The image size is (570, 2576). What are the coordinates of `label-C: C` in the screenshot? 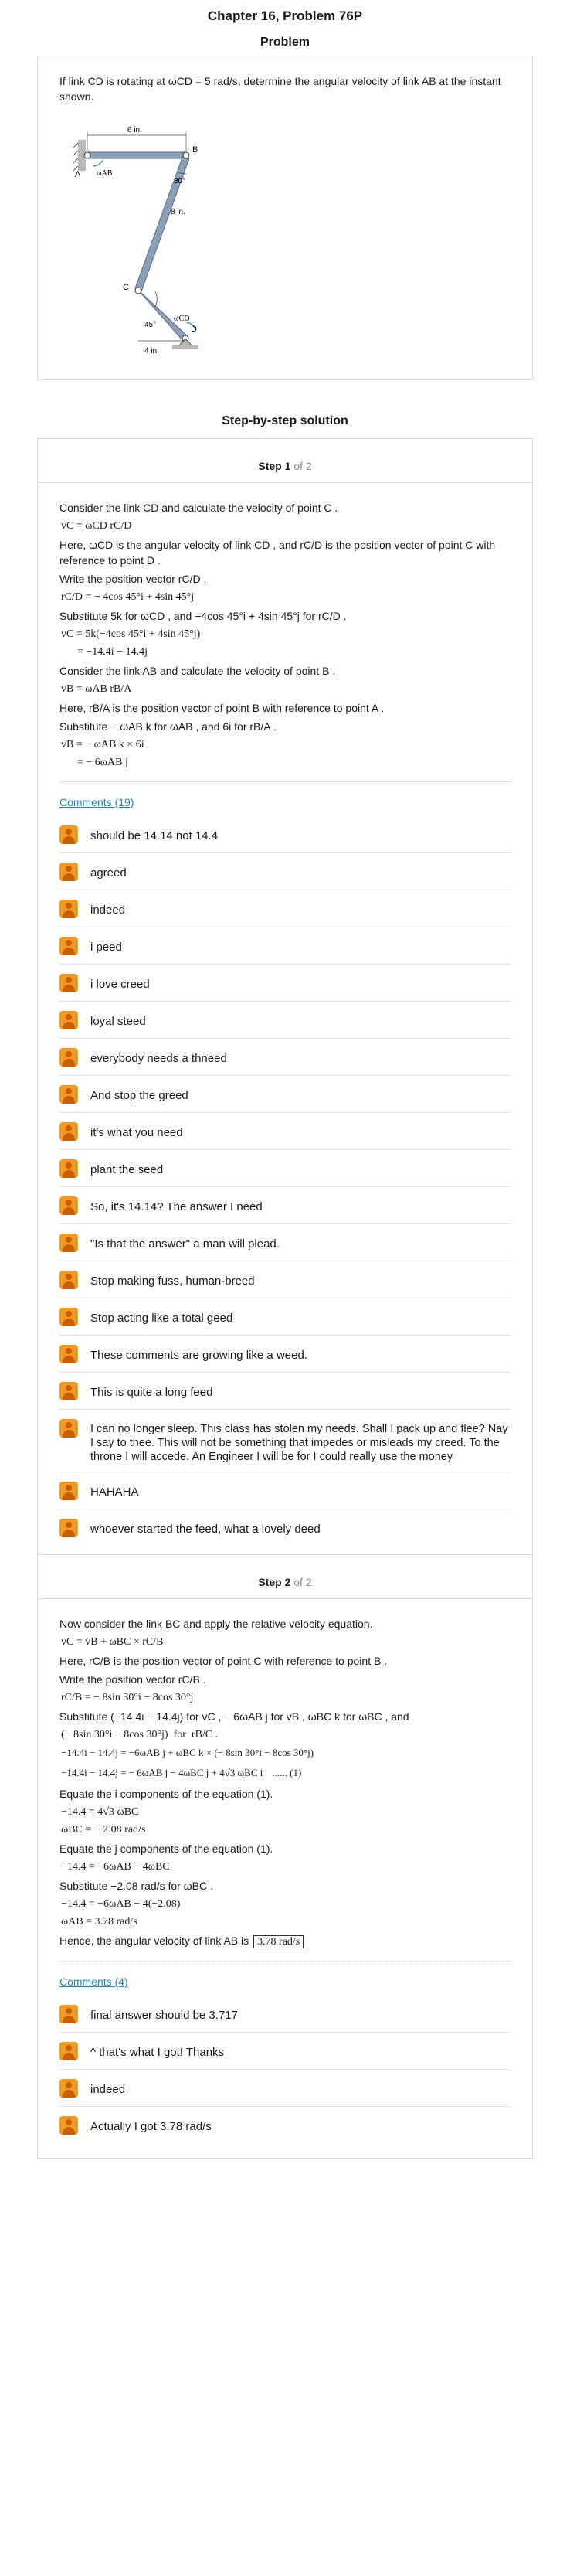 It's located at (126, 287).